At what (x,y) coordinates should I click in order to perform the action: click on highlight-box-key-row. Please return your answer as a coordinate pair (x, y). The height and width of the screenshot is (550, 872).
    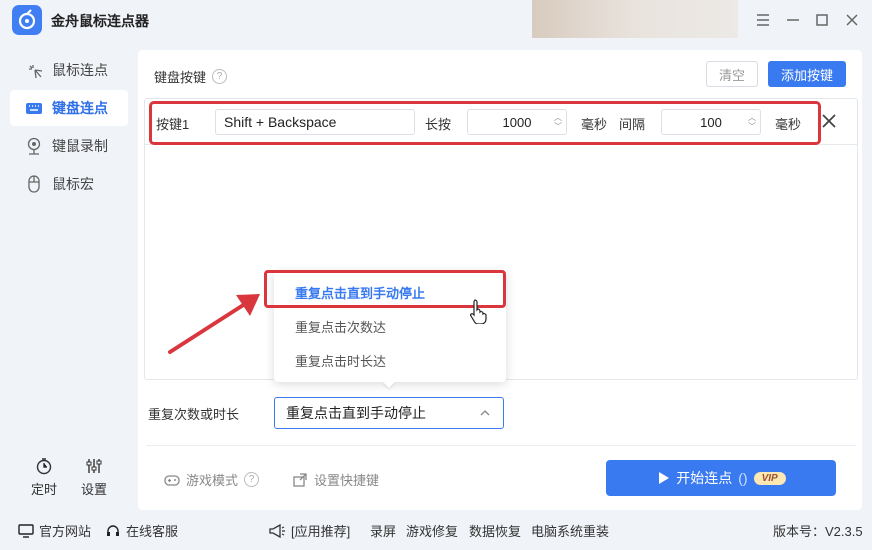
    Looking at the image, I should click on (485, 123).